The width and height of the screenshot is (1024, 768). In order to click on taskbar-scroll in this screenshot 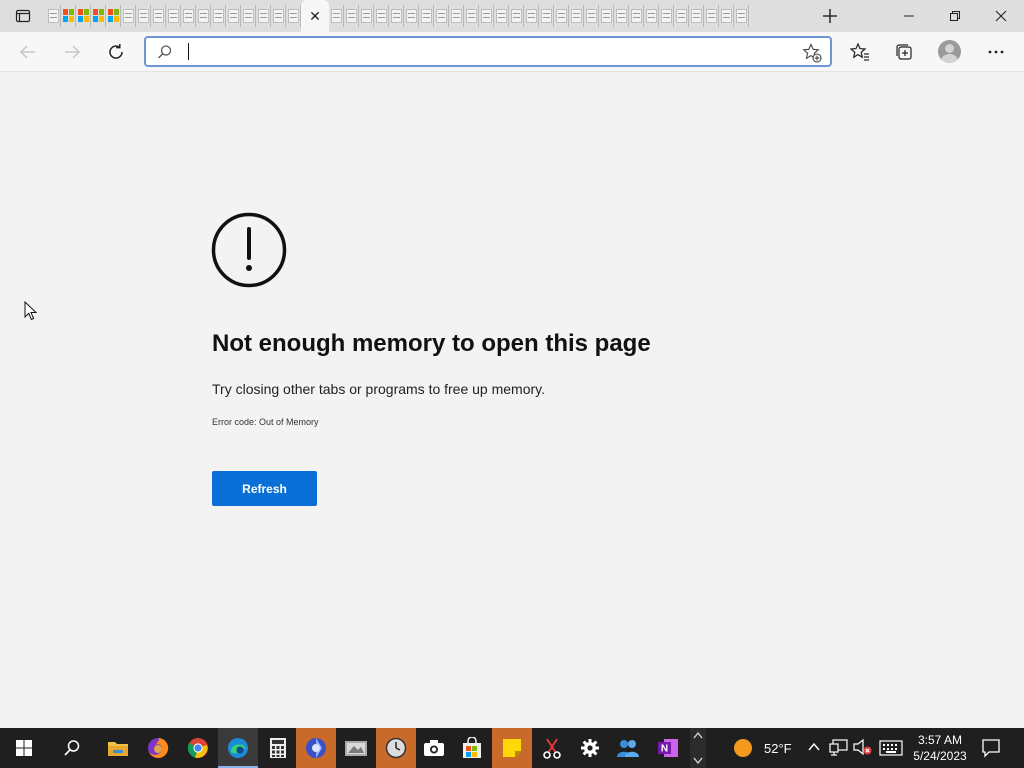, I will do `click(698, 748)`.